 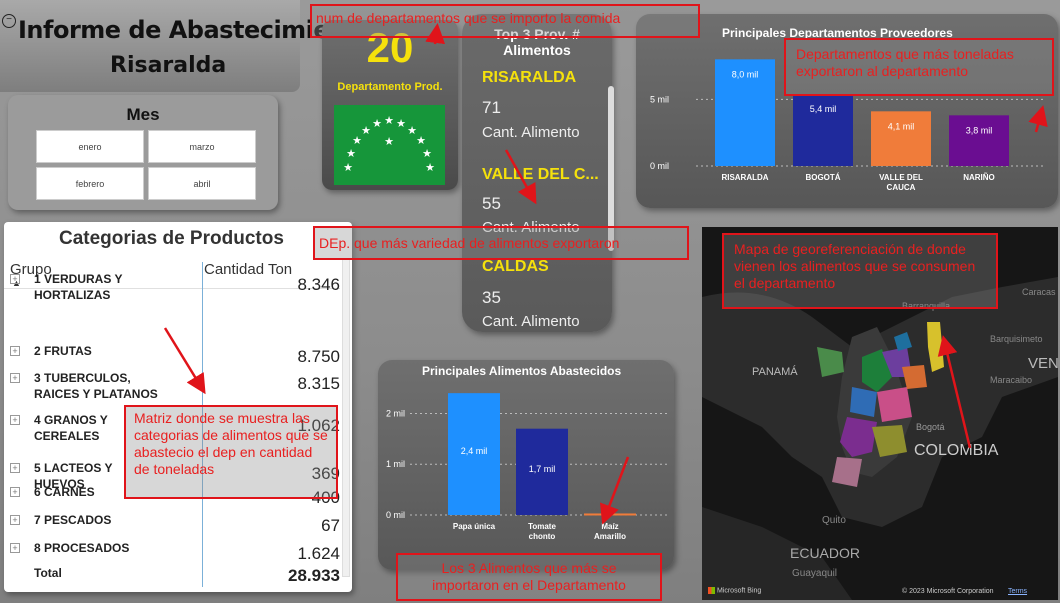 I want to click on total-label: Total, so click(x=48, y=573).